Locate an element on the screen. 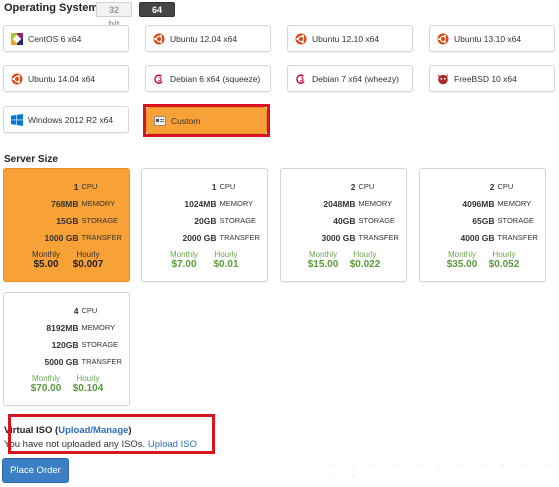 This screenshot has width=559, height=487. hourly-price: $0.104 is located at coordinates (88, 388).